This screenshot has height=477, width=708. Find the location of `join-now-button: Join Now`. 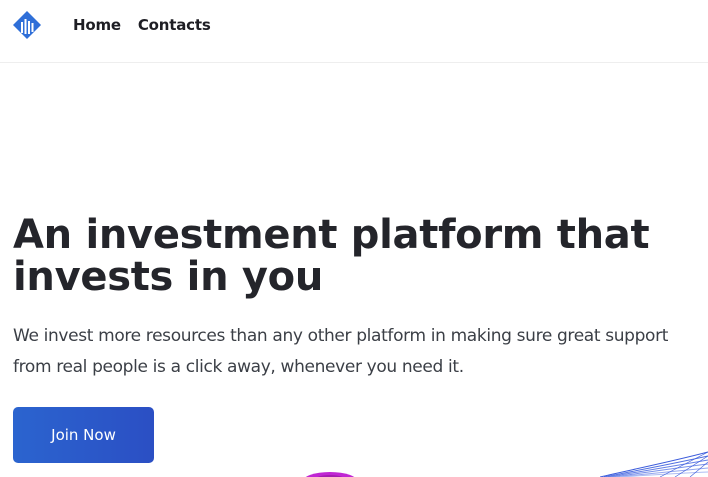

join-now-button: Join Now is located at coordinates (83, 435).